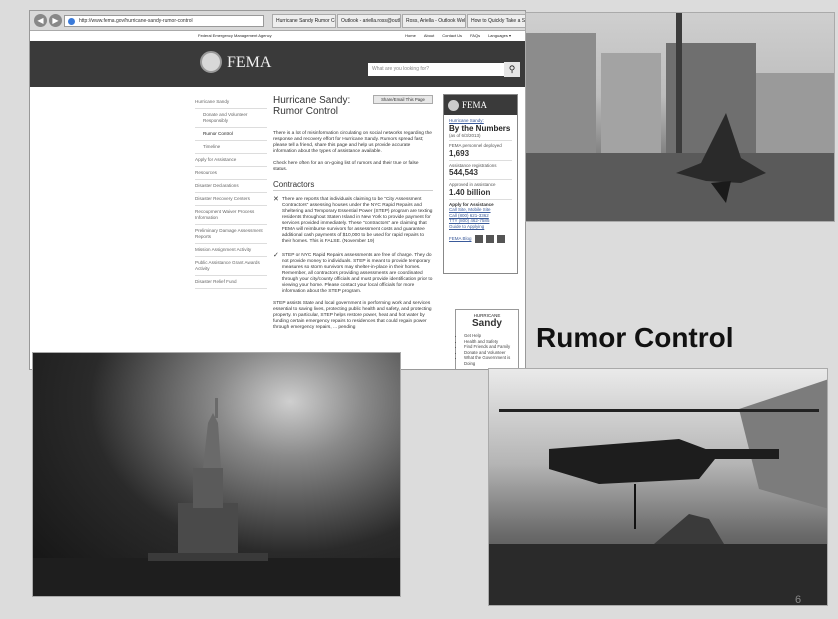  I want to click on sandy-link: Find Friends and Family, so click(489, 347).